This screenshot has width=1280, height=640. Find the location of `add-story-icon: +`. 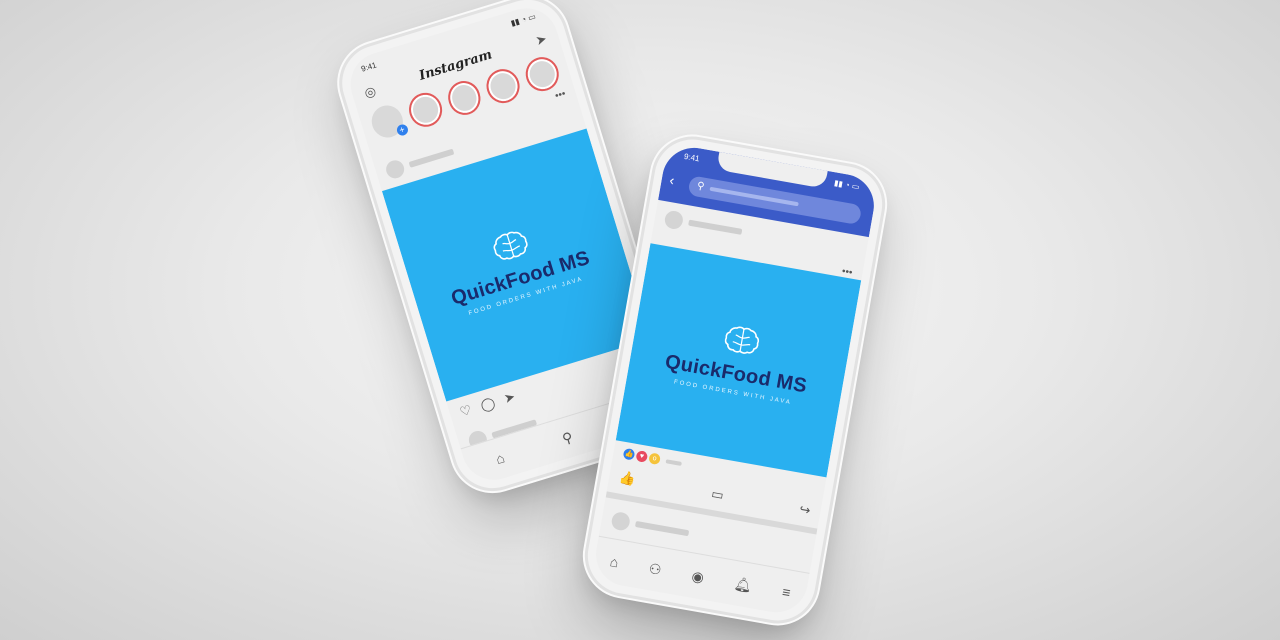

add-story-icon: + is located at coordinates (402, 130).